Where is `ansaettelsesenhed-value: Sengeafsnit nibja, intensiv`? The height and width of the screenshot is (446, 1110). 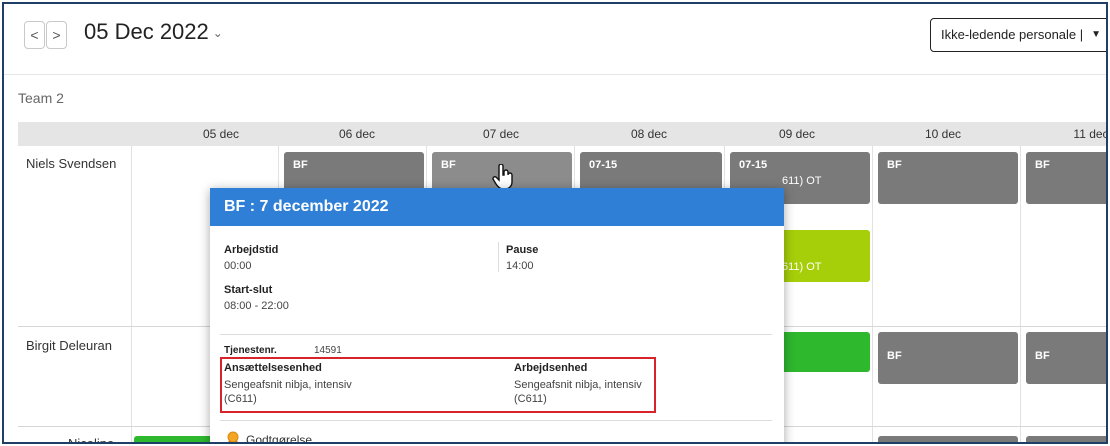 ansaettelsesenhed-value: Sengeafsnit nibja, intensiv is located at coordinates (288, 385).